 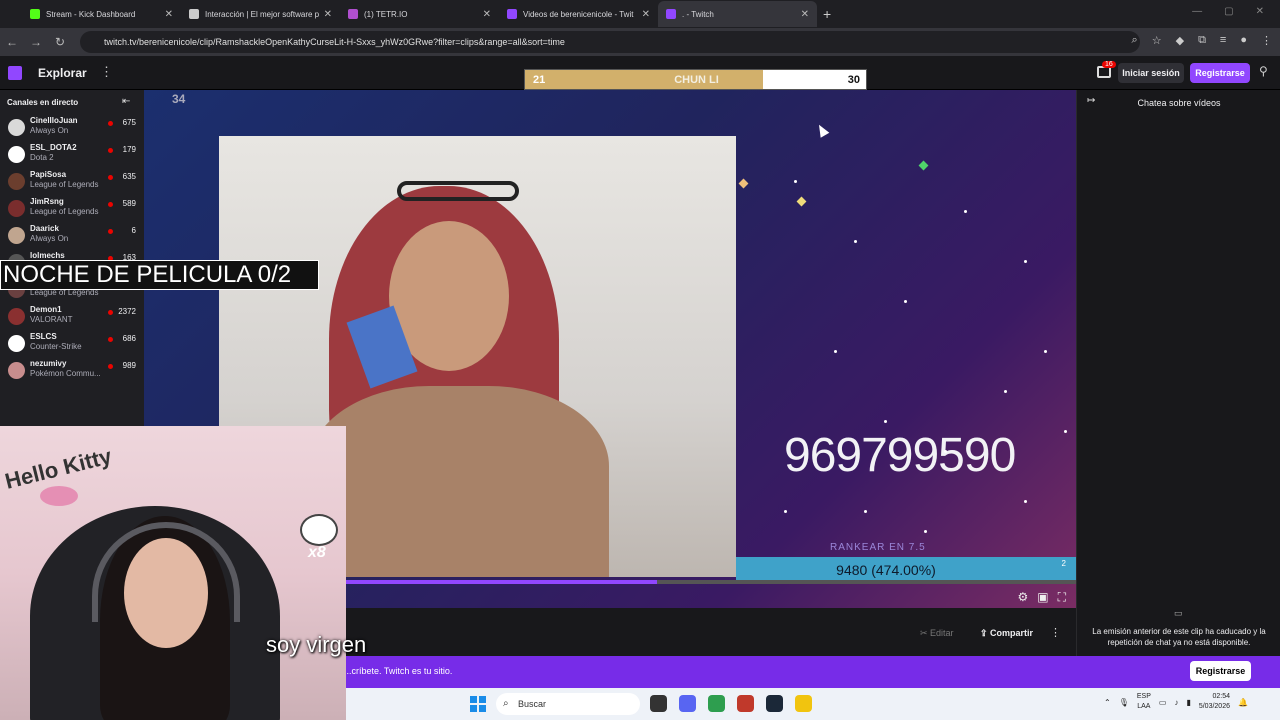 What do you see at coordinates (53, 147) in the screenshot?
I see `channel-name: ESL_DOTA2` at bounding box center [53, 147].